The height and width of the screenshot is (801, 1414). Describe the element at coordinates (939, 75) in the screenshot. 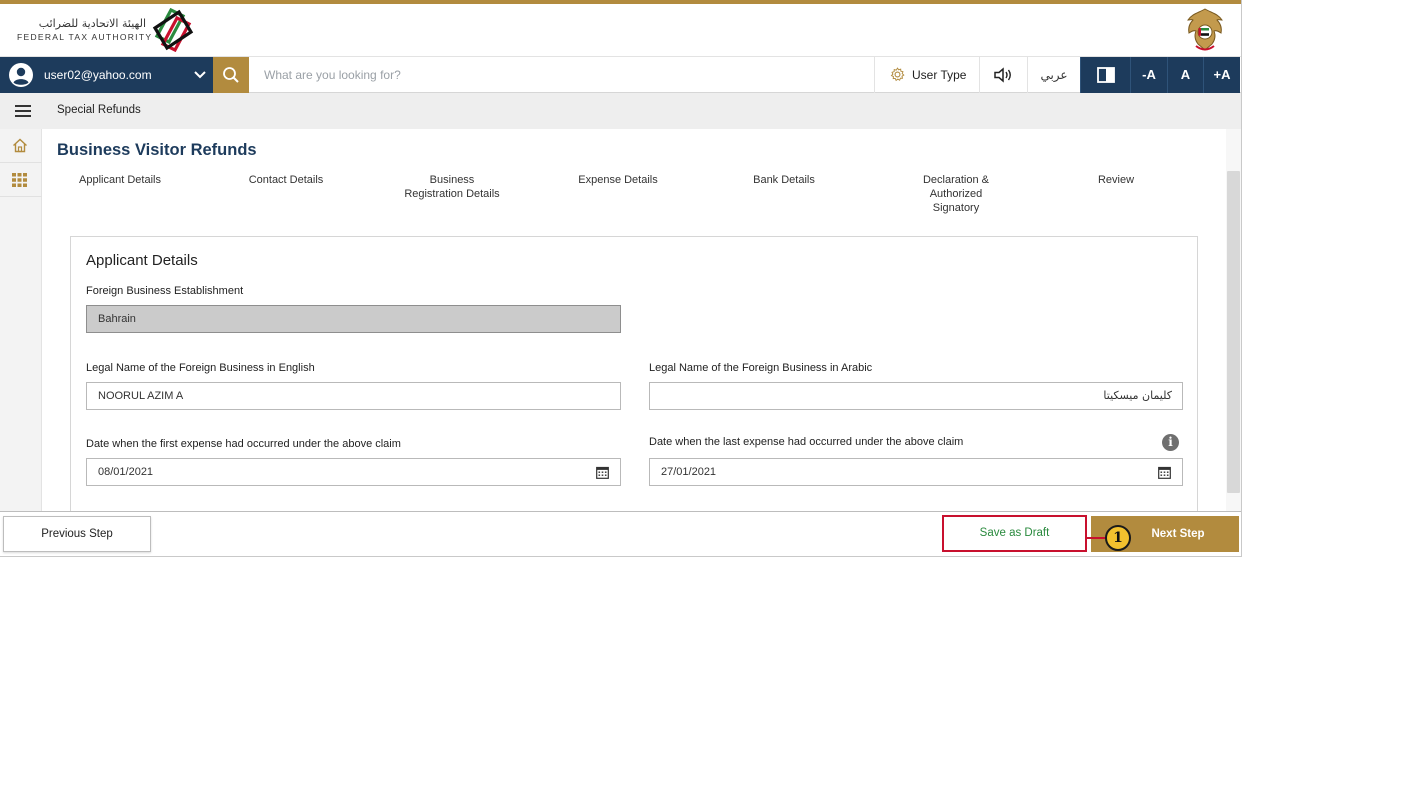

I see `user-type-label: User Type` at that location.